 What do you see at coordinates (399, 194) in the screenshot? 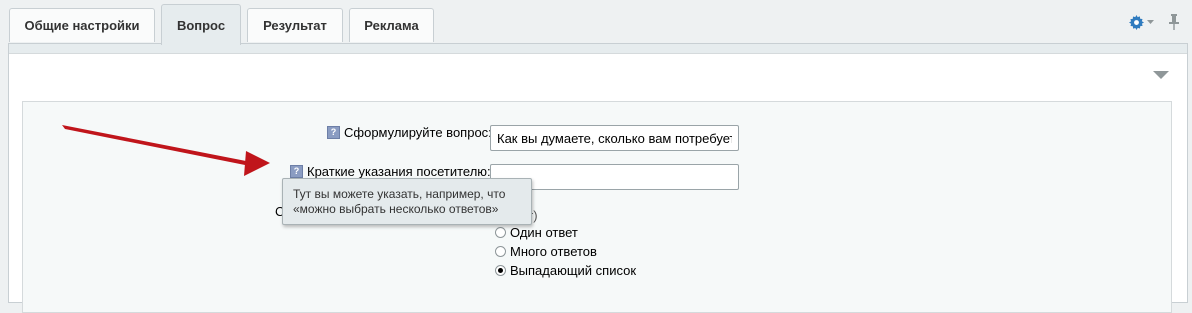
I see `tooltip-line: Тут вы можете указать, например, что` at bounding box center [399, 194].